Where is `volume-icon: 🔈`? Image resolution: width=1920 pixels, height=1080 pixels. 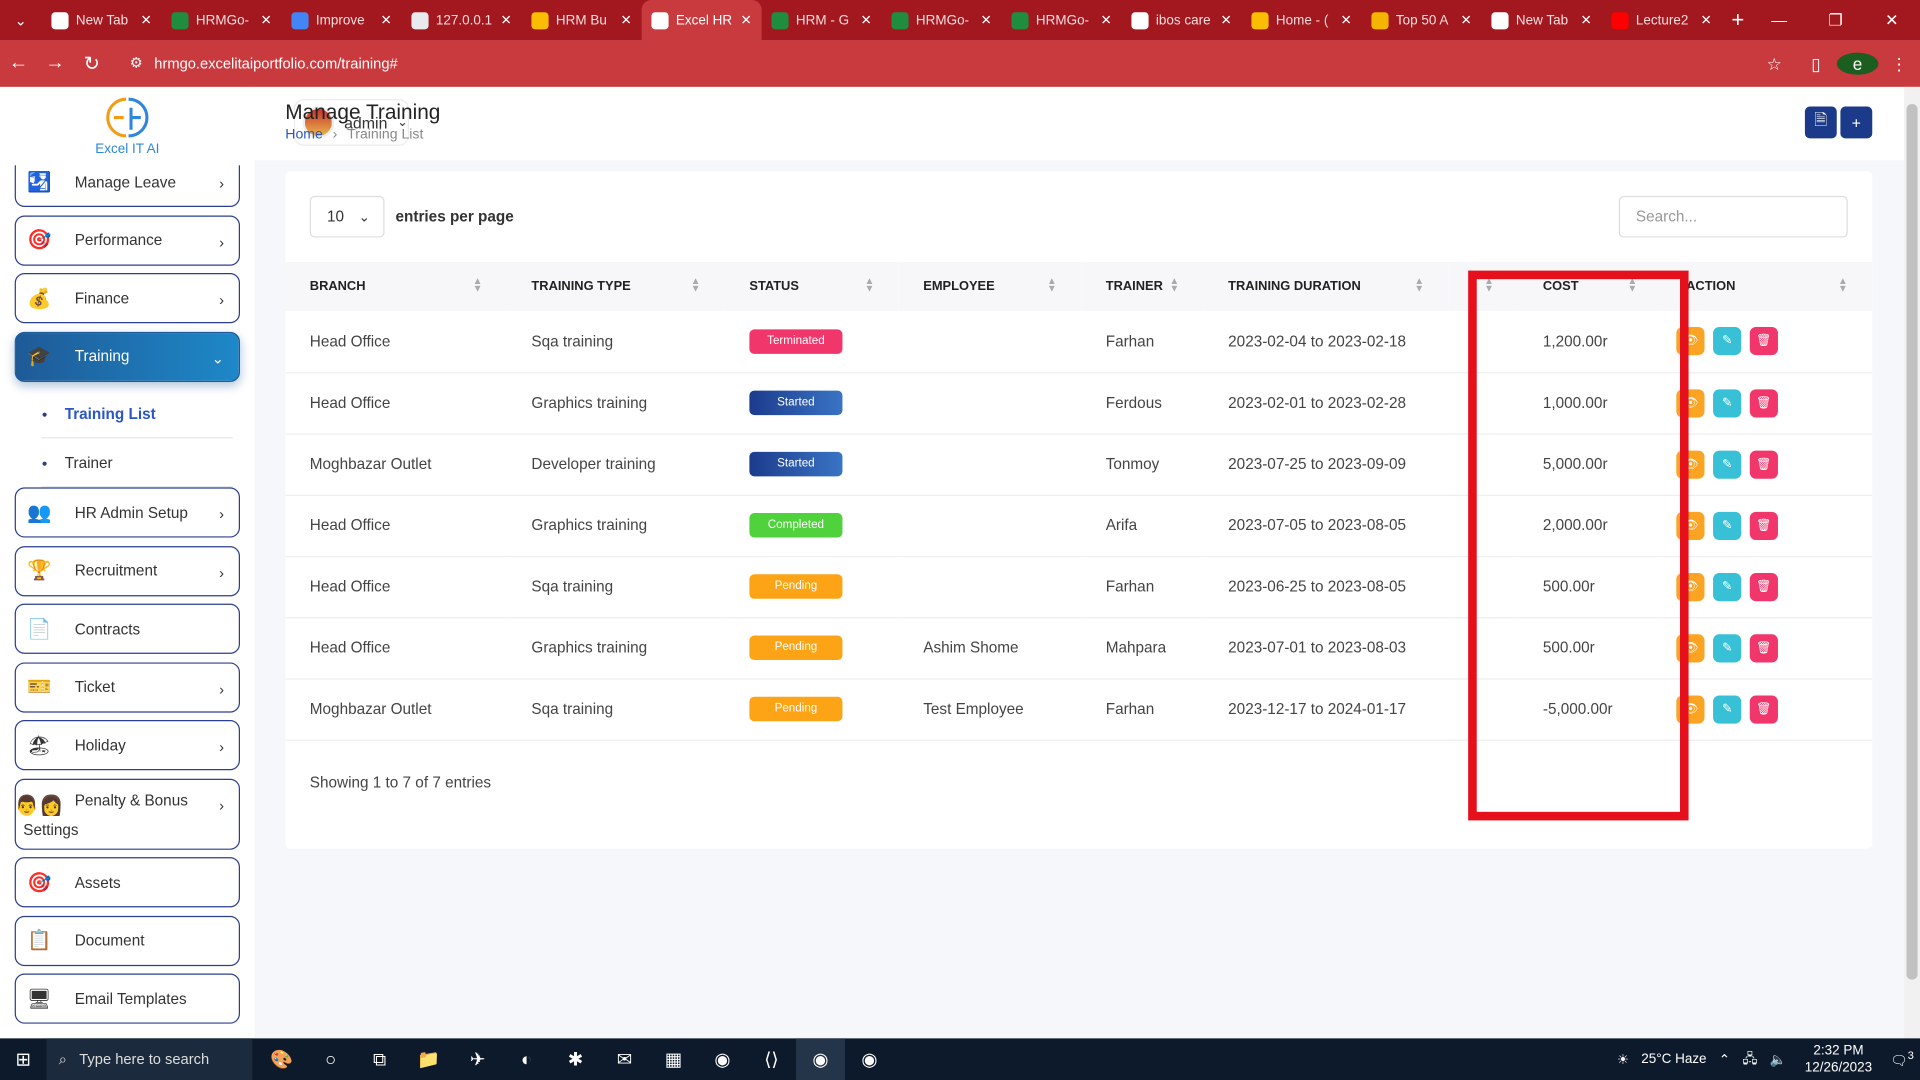 volume-icon: 🔈 is located at coordinates (1778, 1059).